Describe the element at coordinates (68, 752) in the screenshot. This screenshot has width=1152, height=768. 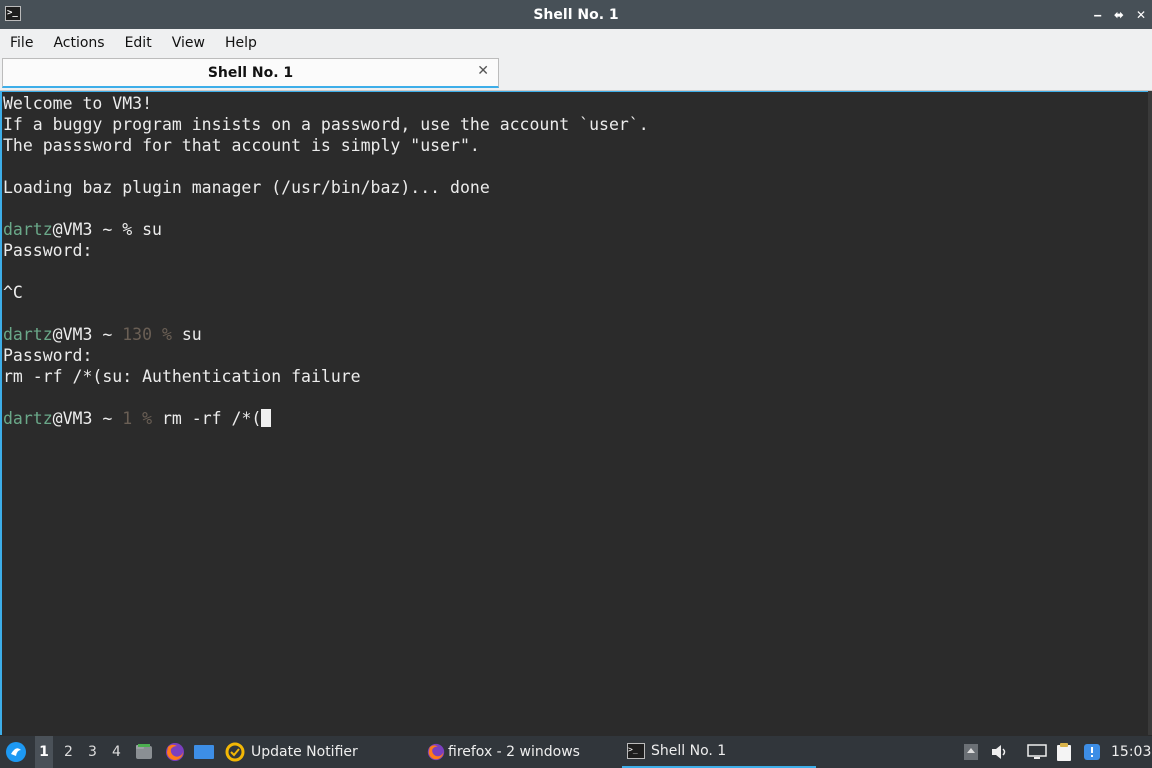
I see `desktop-2: 2` at that location.